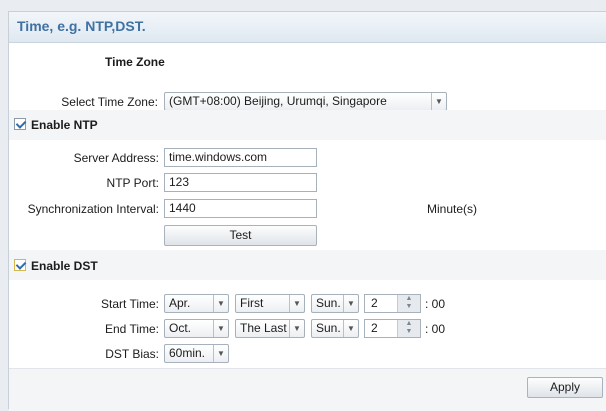 This screenshot has width=606, height=411. Describe the element at coordinates (20, 124) in the screenshot. I see `enable-ntp-checkbox` at that location.